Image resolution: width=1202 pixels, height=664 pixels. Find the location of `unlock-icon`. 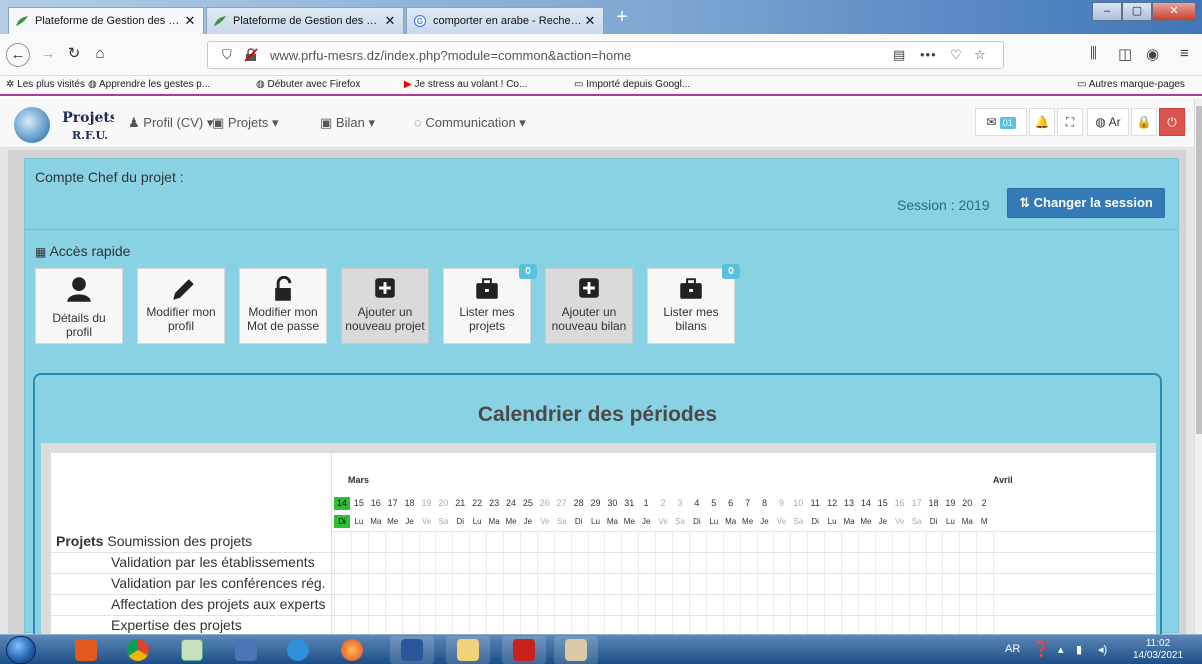

unlock-icon is located at coordinates (283, 288).